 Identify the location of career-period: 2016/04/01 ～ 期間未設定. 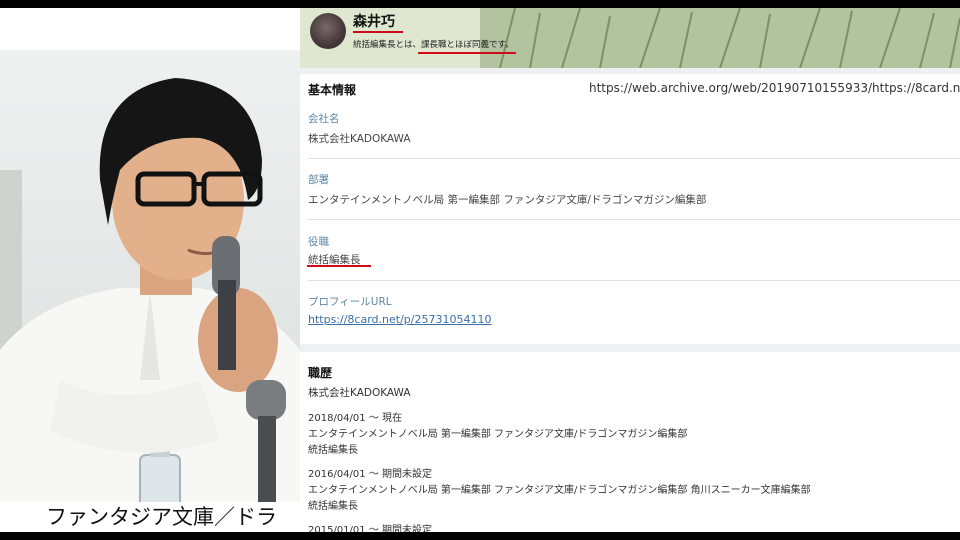
(370, 474).